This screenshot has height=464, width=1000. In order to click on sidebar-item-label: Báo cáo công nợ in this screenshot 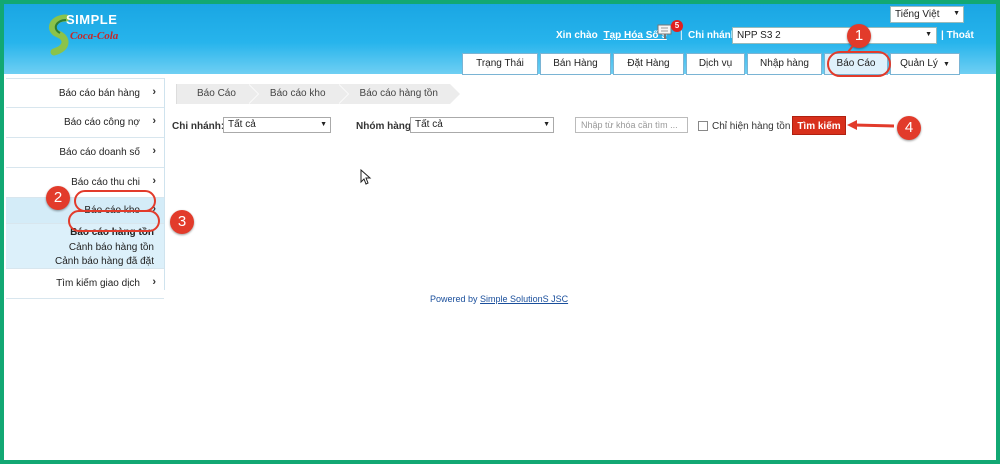, I will do `click(101, 122)`.